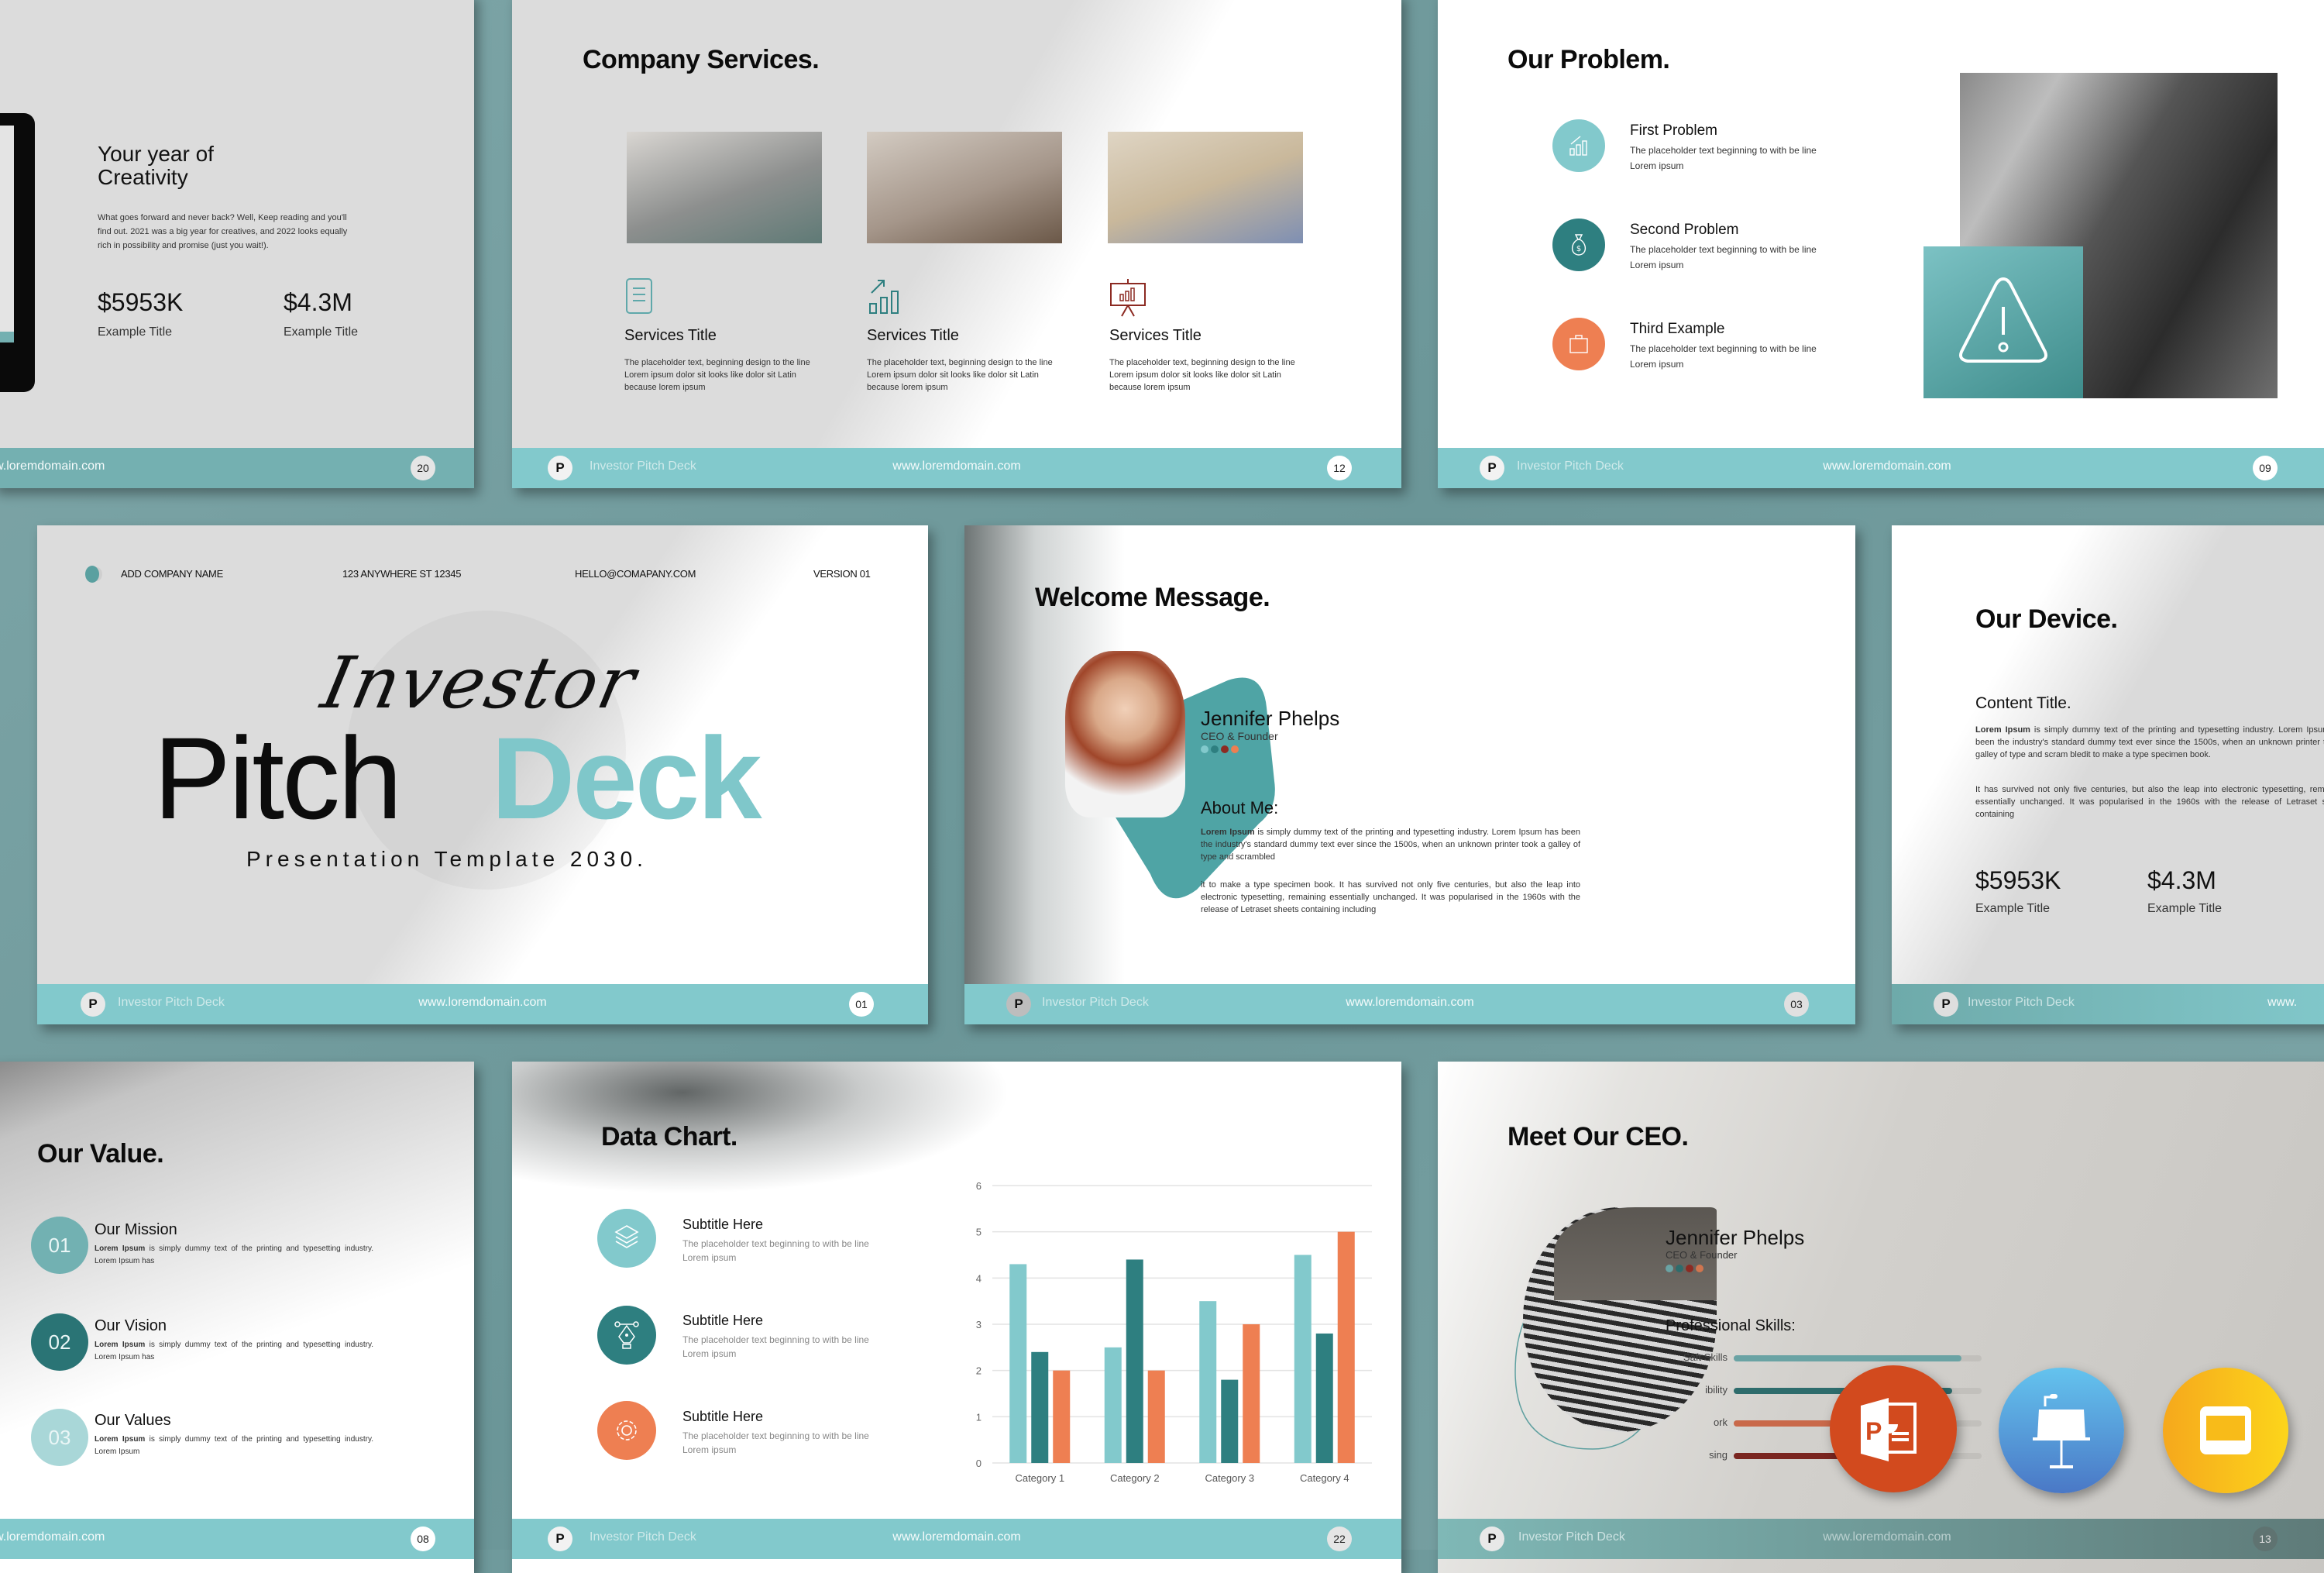  Describe the element at coordinates (172, 574) in the screenshot. I see `company-name: ADD COMPANY NAME` at that location.